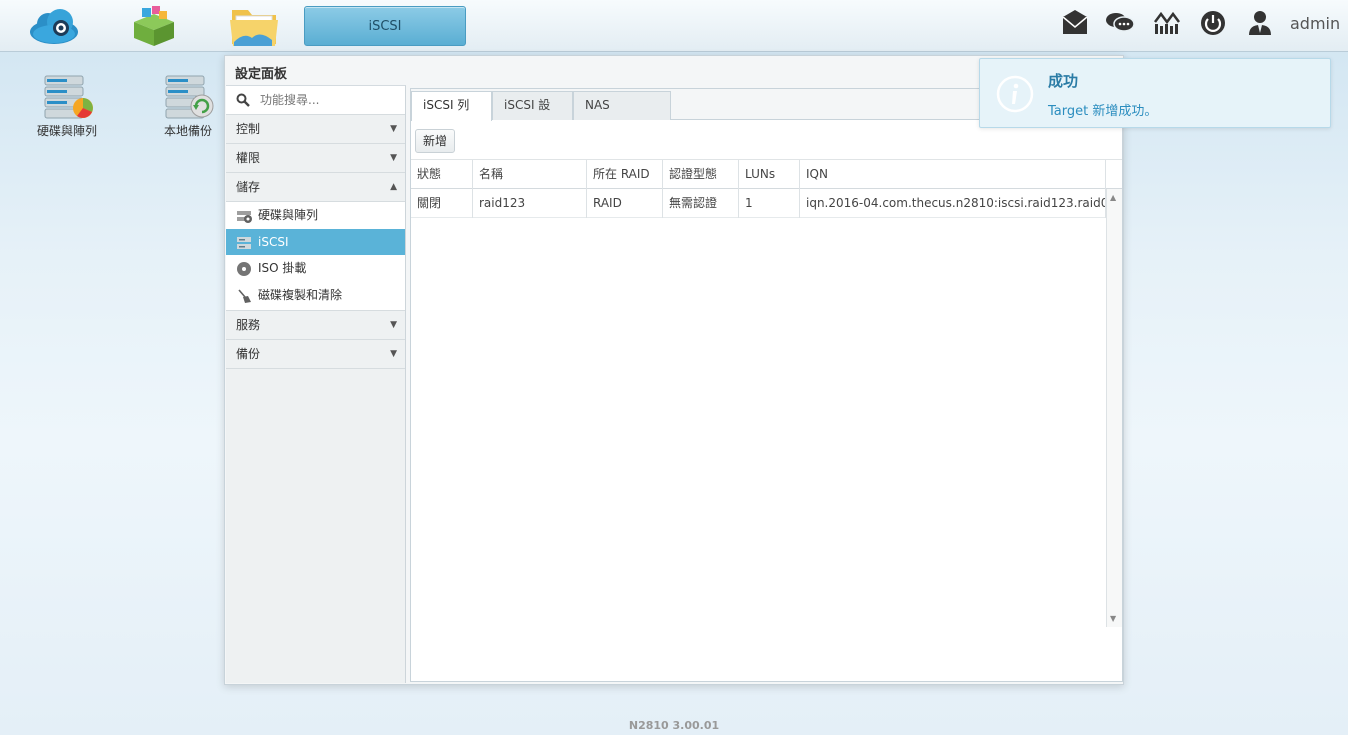  I want to click on cell-name: raid123, so click(530, 203).